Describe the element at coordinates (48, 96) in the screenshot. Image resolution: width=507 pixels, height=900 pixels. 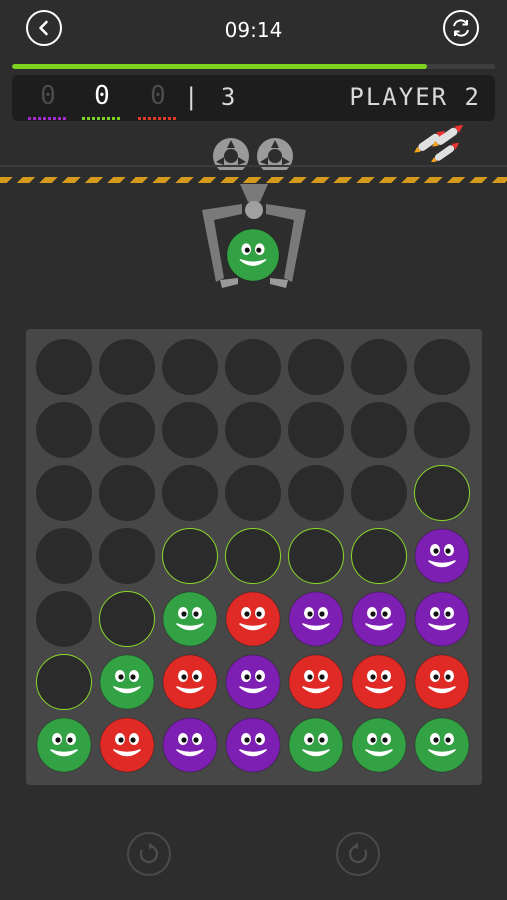
I see `score-purple: 0` at that location.